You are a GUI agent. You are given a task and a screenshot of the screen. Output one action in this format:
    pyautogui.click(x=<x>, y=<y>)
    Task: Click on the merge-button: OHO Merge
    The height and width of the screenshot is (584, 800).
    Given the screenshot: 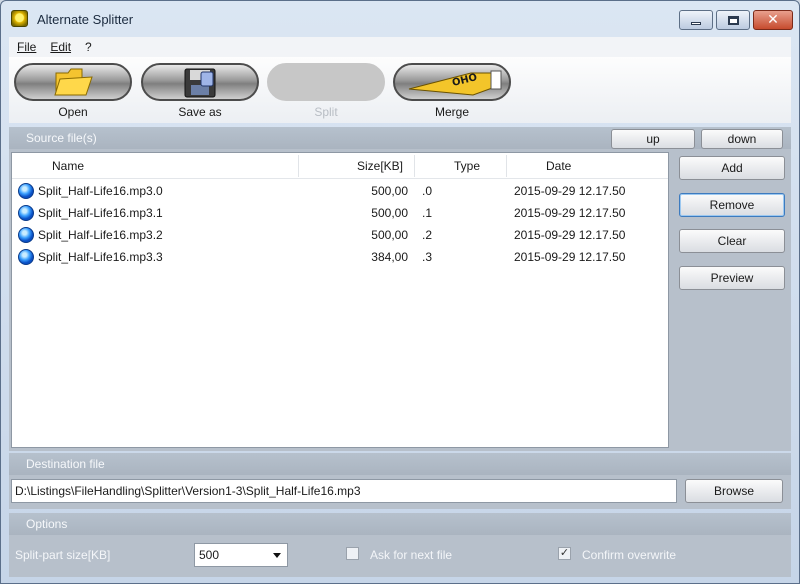 What is the action you would take?
    pyautogui.click(x=452, y=91)
    